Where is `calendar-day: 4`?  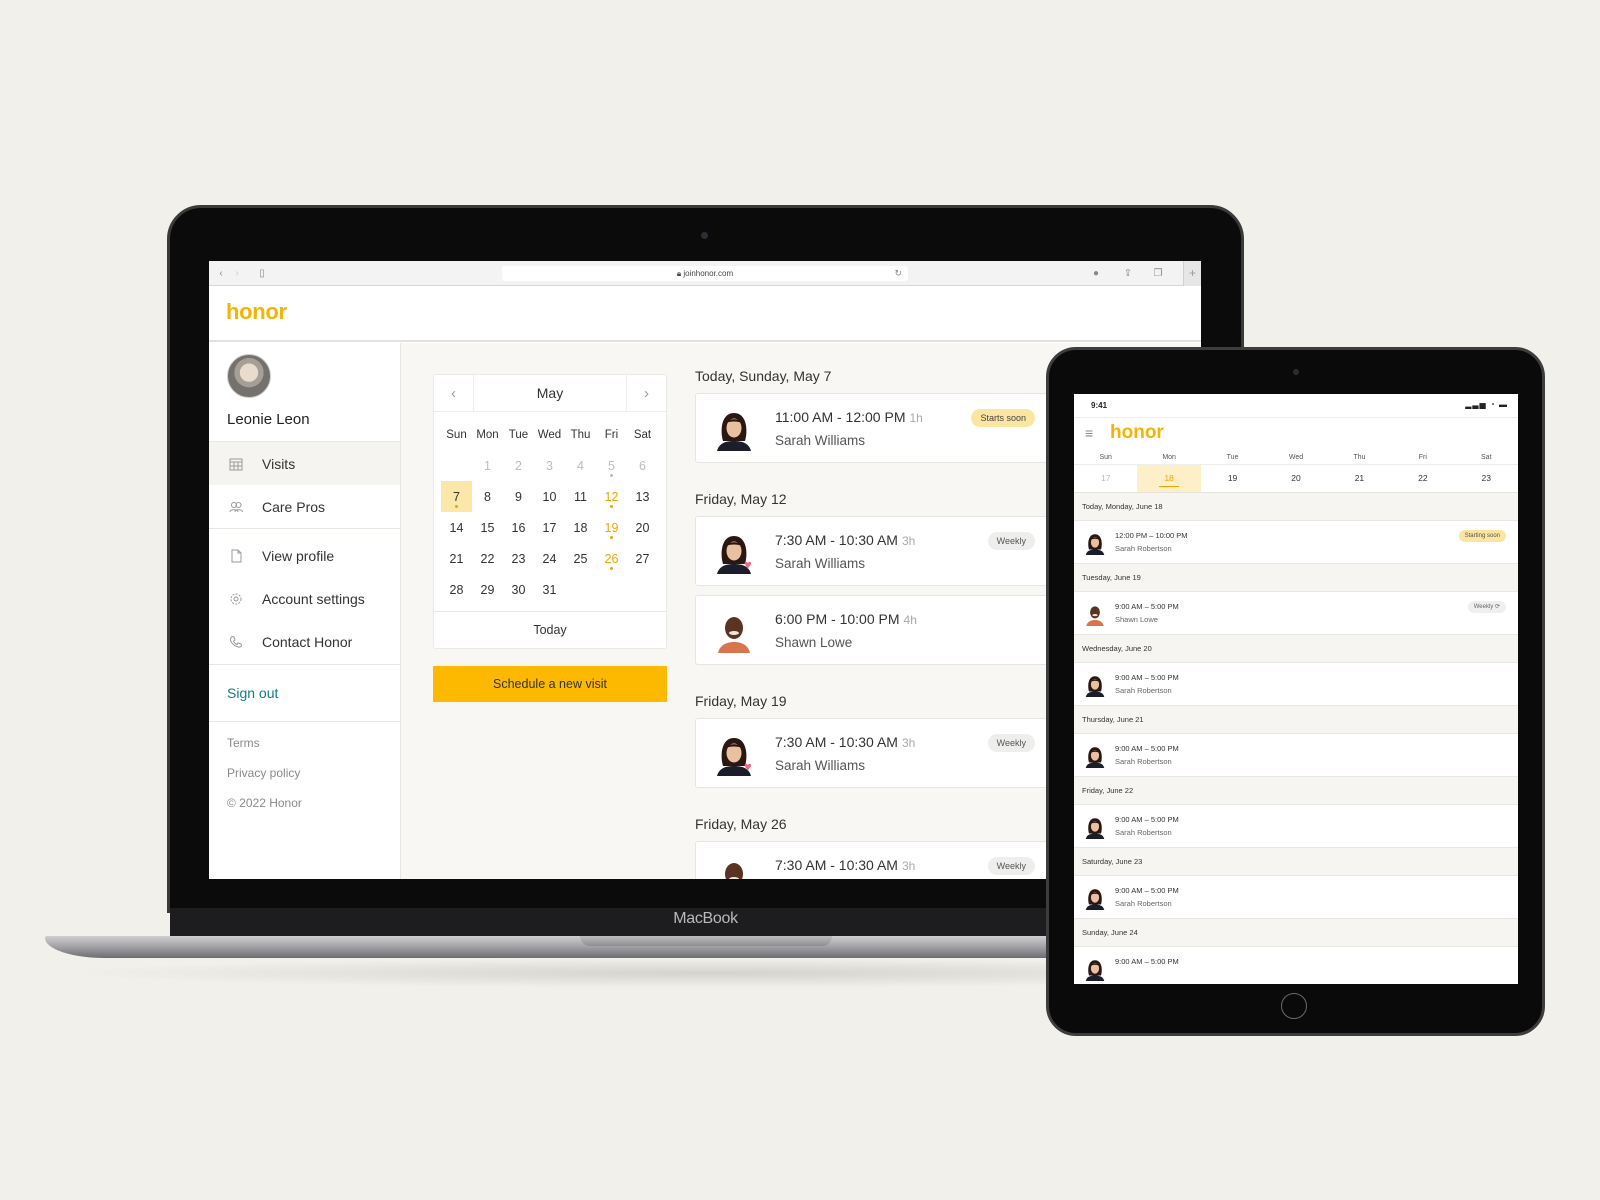 calendar-day: 4 is located at coordinates (580, 465).